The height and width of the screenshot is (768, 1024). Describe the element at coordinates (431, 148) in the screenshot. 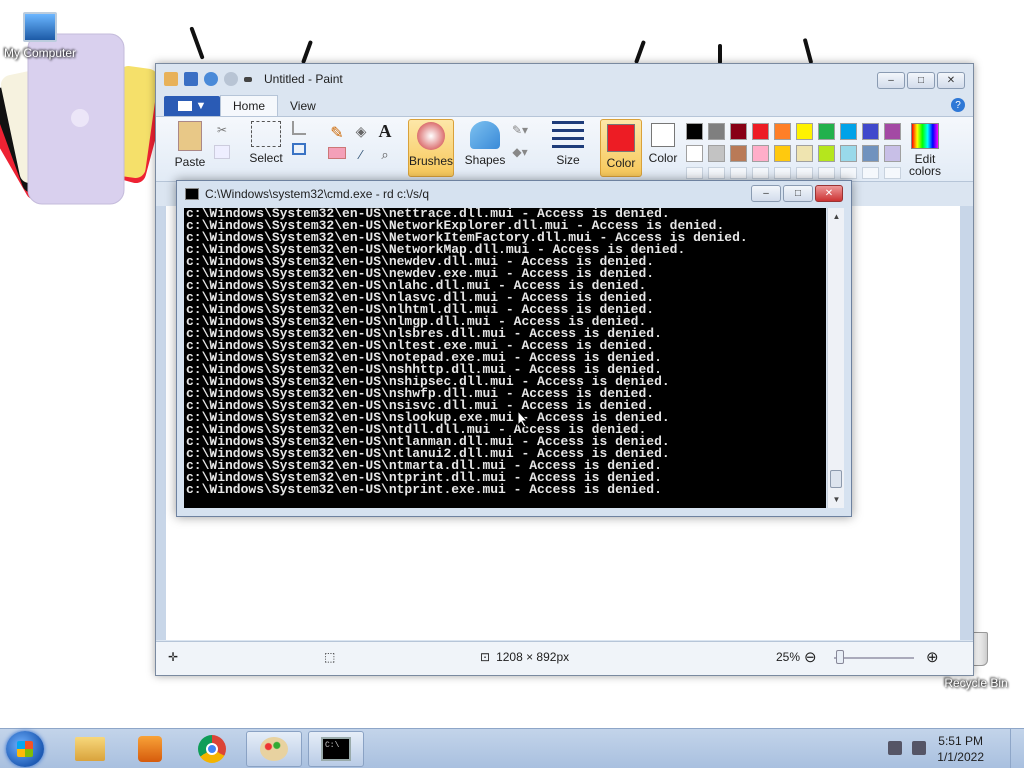

I see `brushes-button: Brushes` at that location.